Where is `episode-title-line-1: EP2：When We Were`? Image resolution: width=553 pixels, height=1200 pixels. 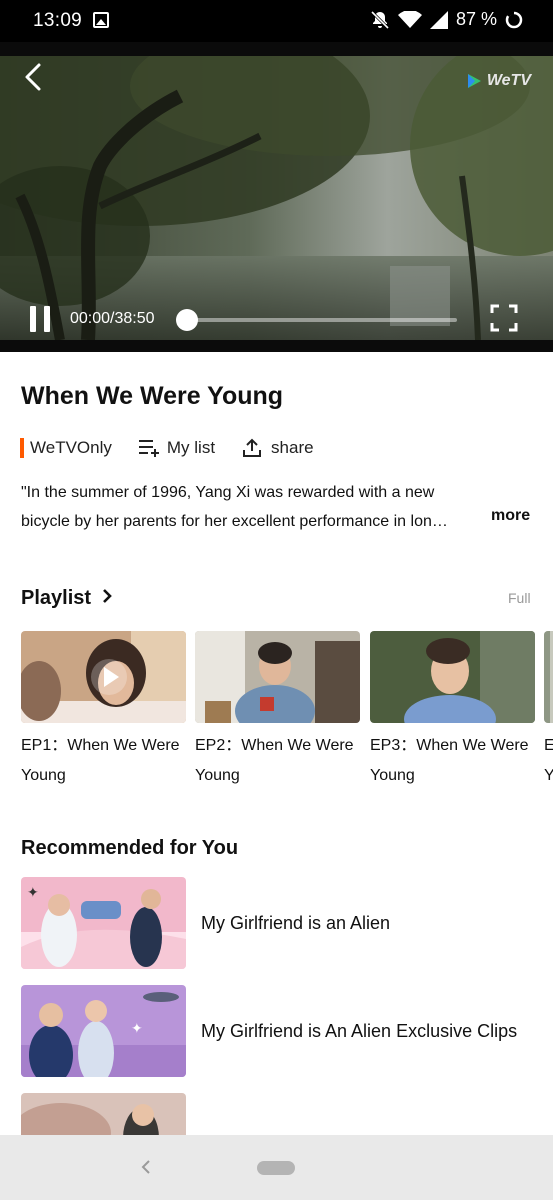
episode-title-line-1: EP2：When We Were is located at coordinates (274, 745).